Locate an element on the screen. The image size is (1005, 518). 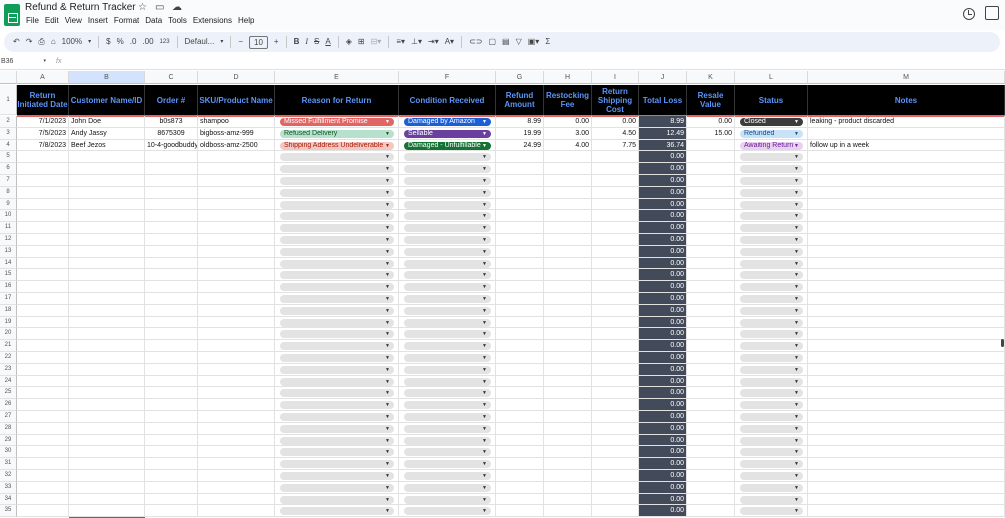
cell-a27 is located at coordinates (43, 417).